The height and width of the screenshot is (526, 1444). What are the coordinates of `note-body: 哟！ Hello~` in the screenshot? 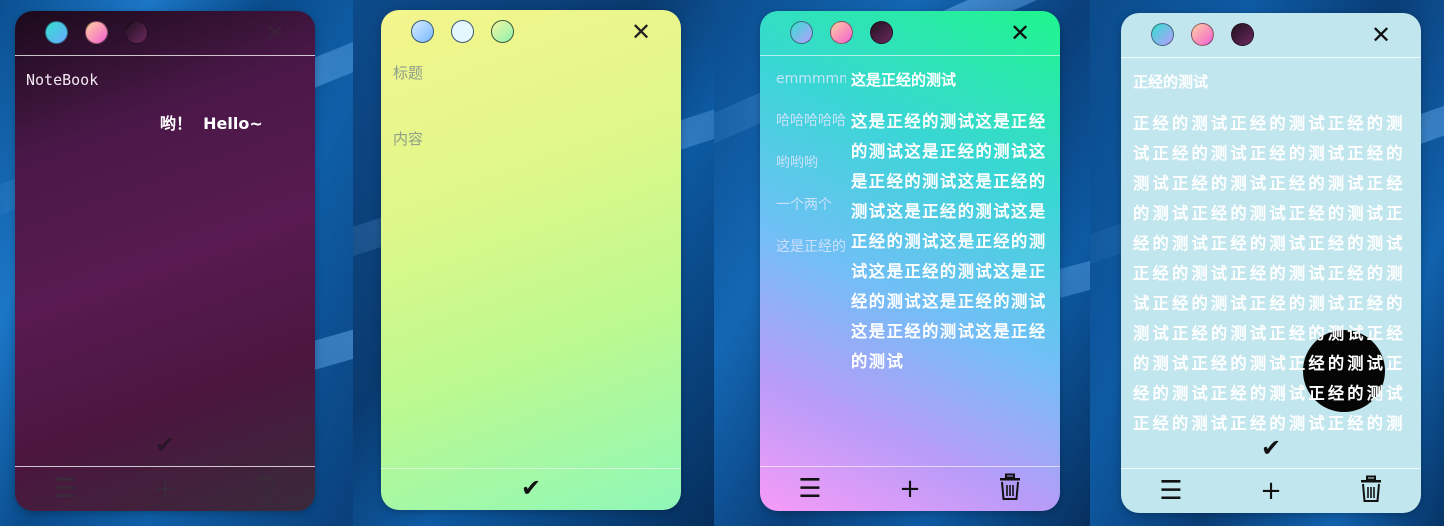 It's located at (211, 122).